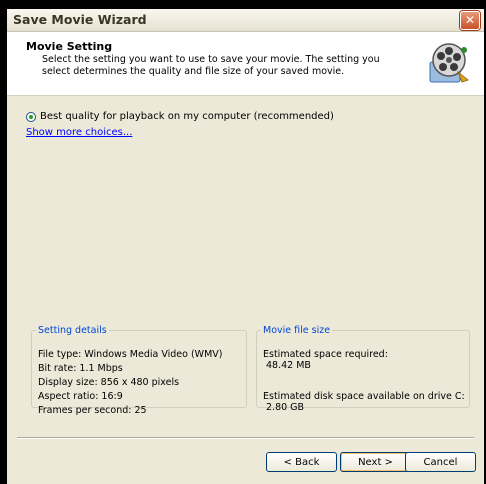 The width and height of the screenshot is (486, 484). Describe the element at coordinates (80, 19) in the screenshot. I see `window-title: Save Movie Wizard` at that location.